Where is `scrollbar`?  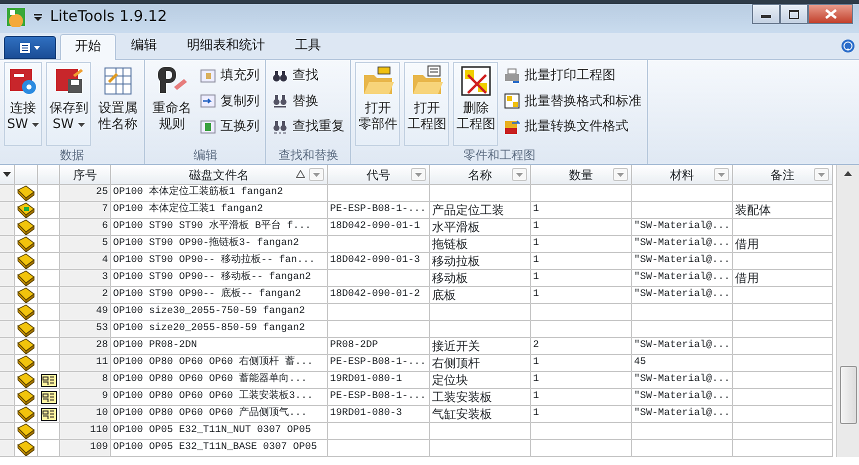
scrollbar is located at coordinates (847, 311).